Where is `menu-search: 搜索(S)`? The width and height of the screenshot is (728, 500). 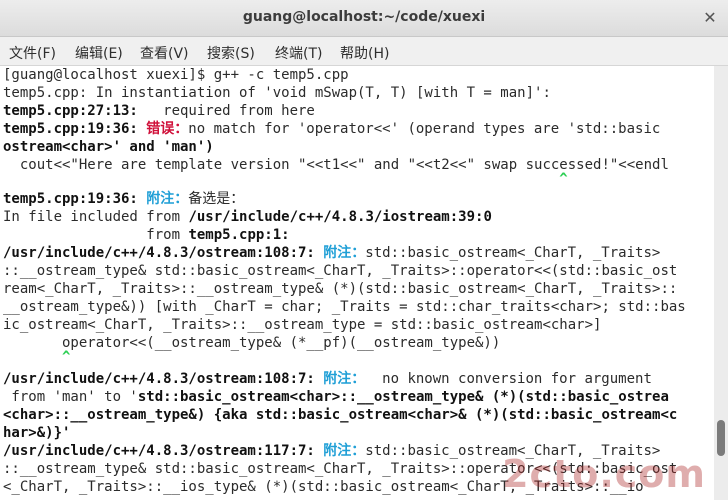 menu-search: 搜索(S) is located at coordinates (231, 53).